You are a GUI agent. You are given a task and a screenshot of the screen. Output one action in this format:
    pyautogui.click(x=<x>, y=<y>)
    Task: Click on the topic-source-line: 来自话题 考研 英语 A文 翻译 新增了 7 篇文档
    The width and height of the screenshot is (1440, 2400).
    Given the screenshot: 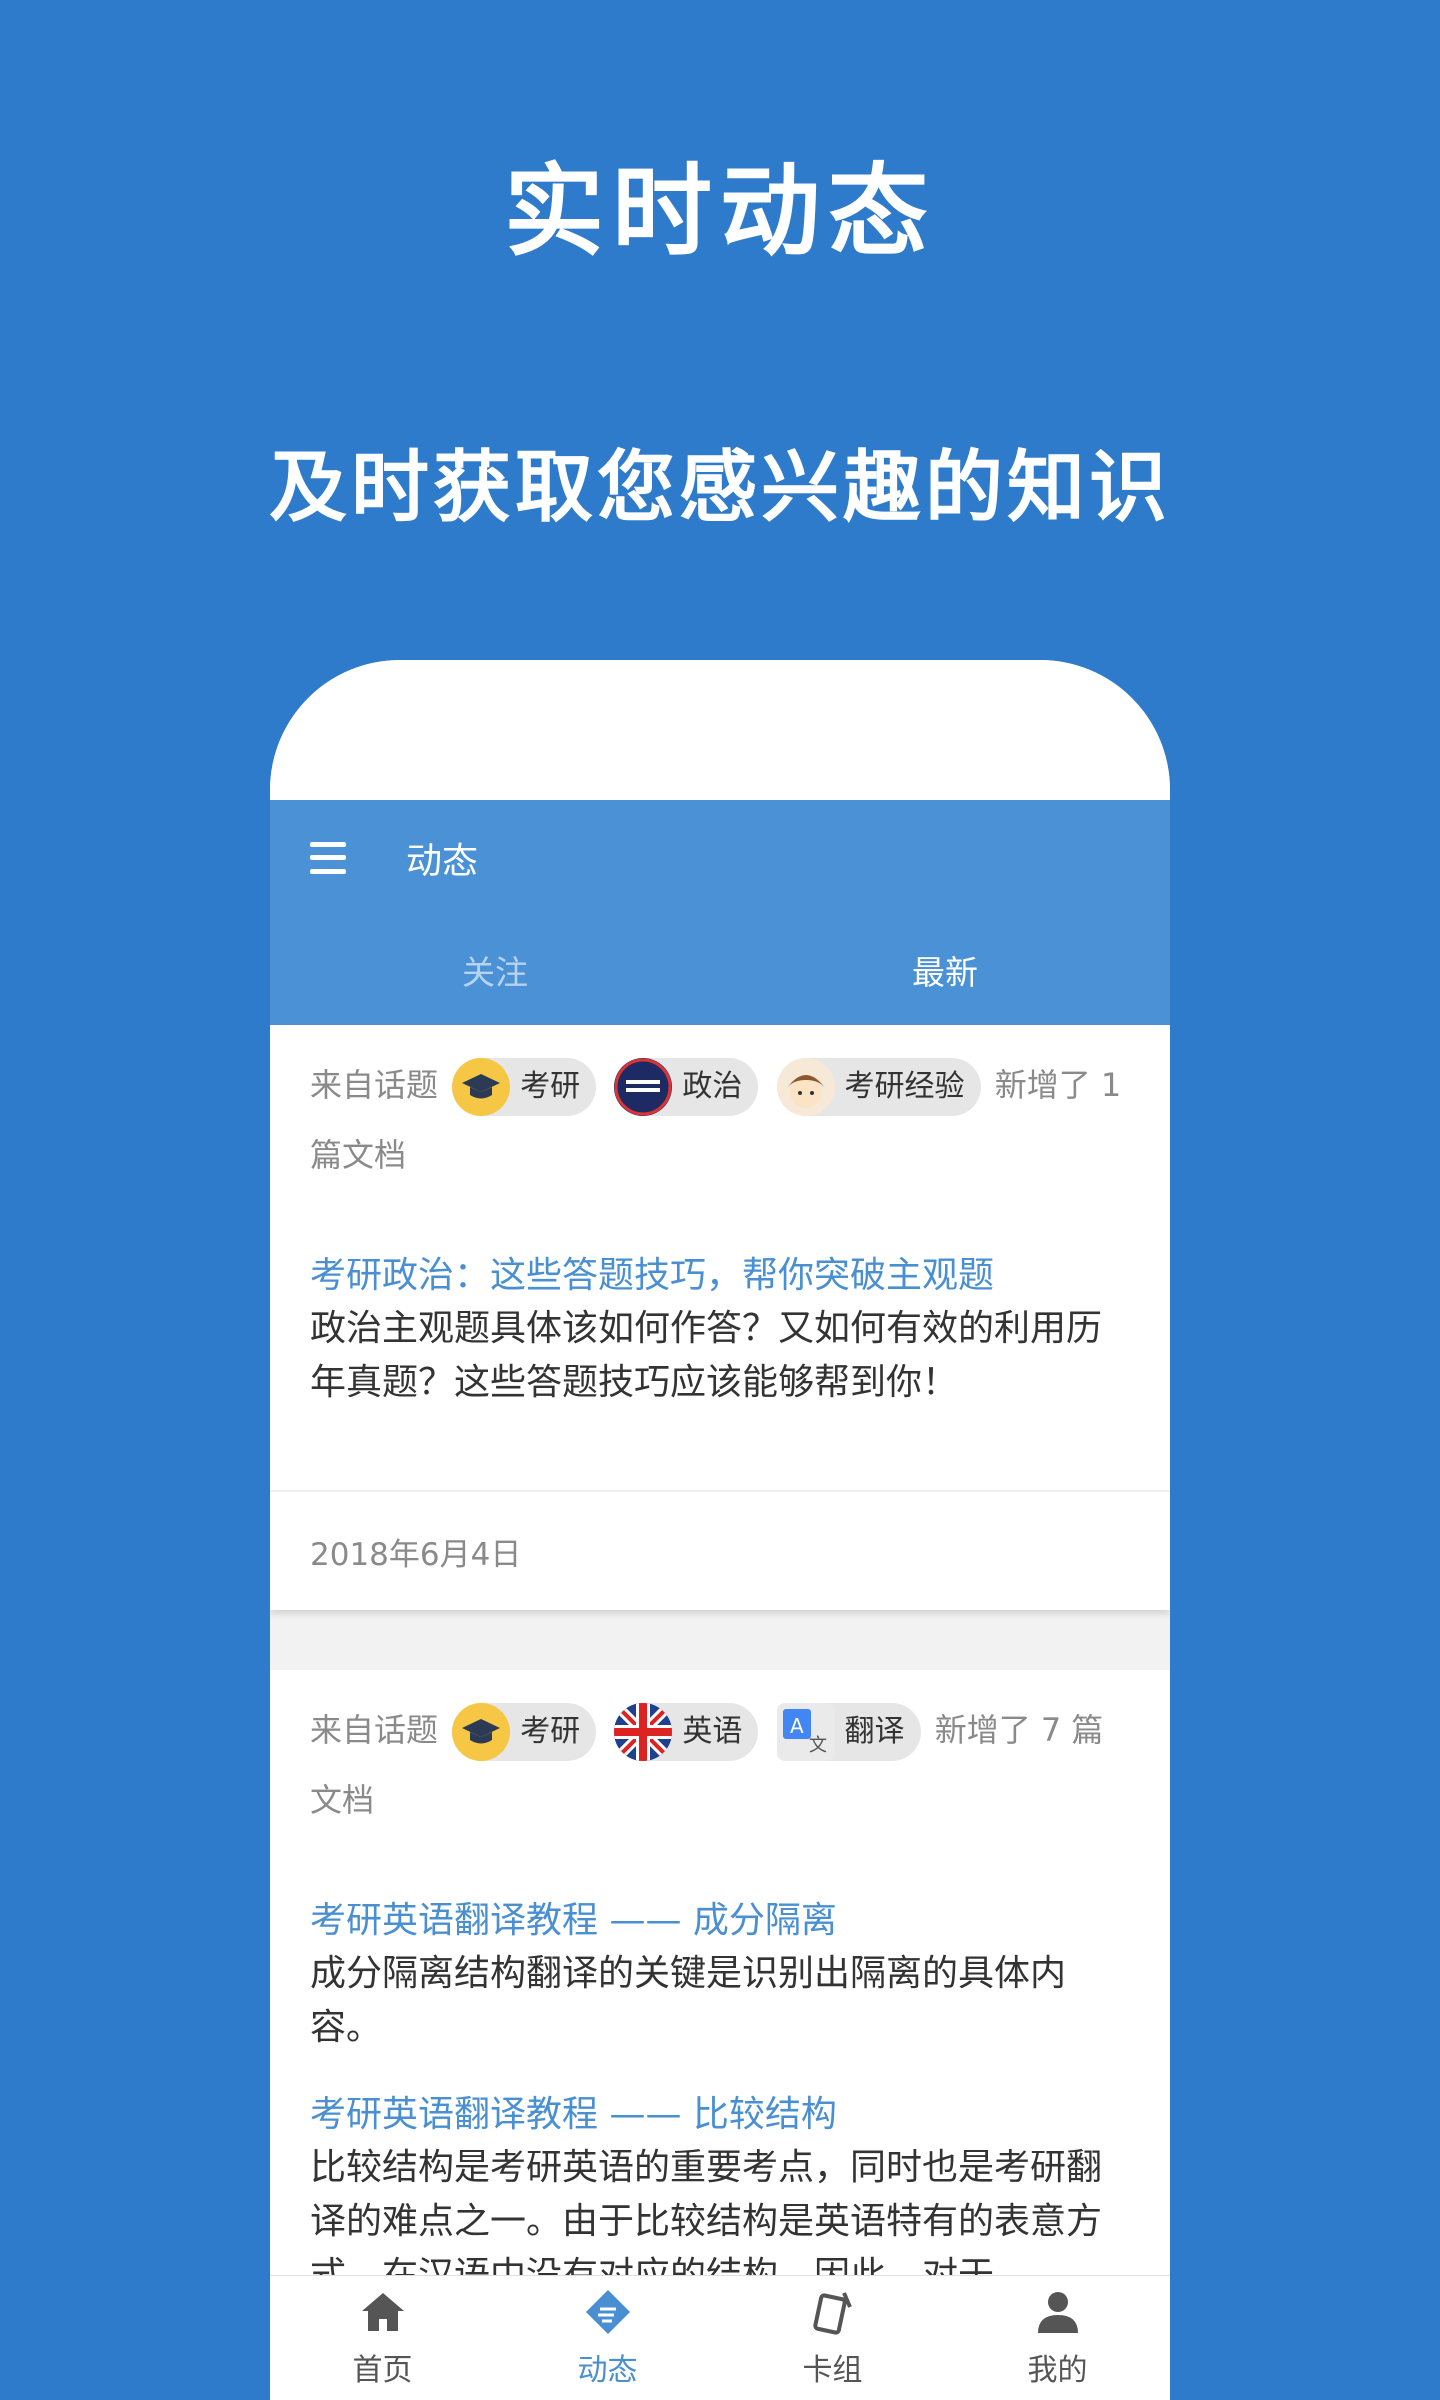 What is the action you would take?
    pyautogui.click(x=720, y=1765)
    